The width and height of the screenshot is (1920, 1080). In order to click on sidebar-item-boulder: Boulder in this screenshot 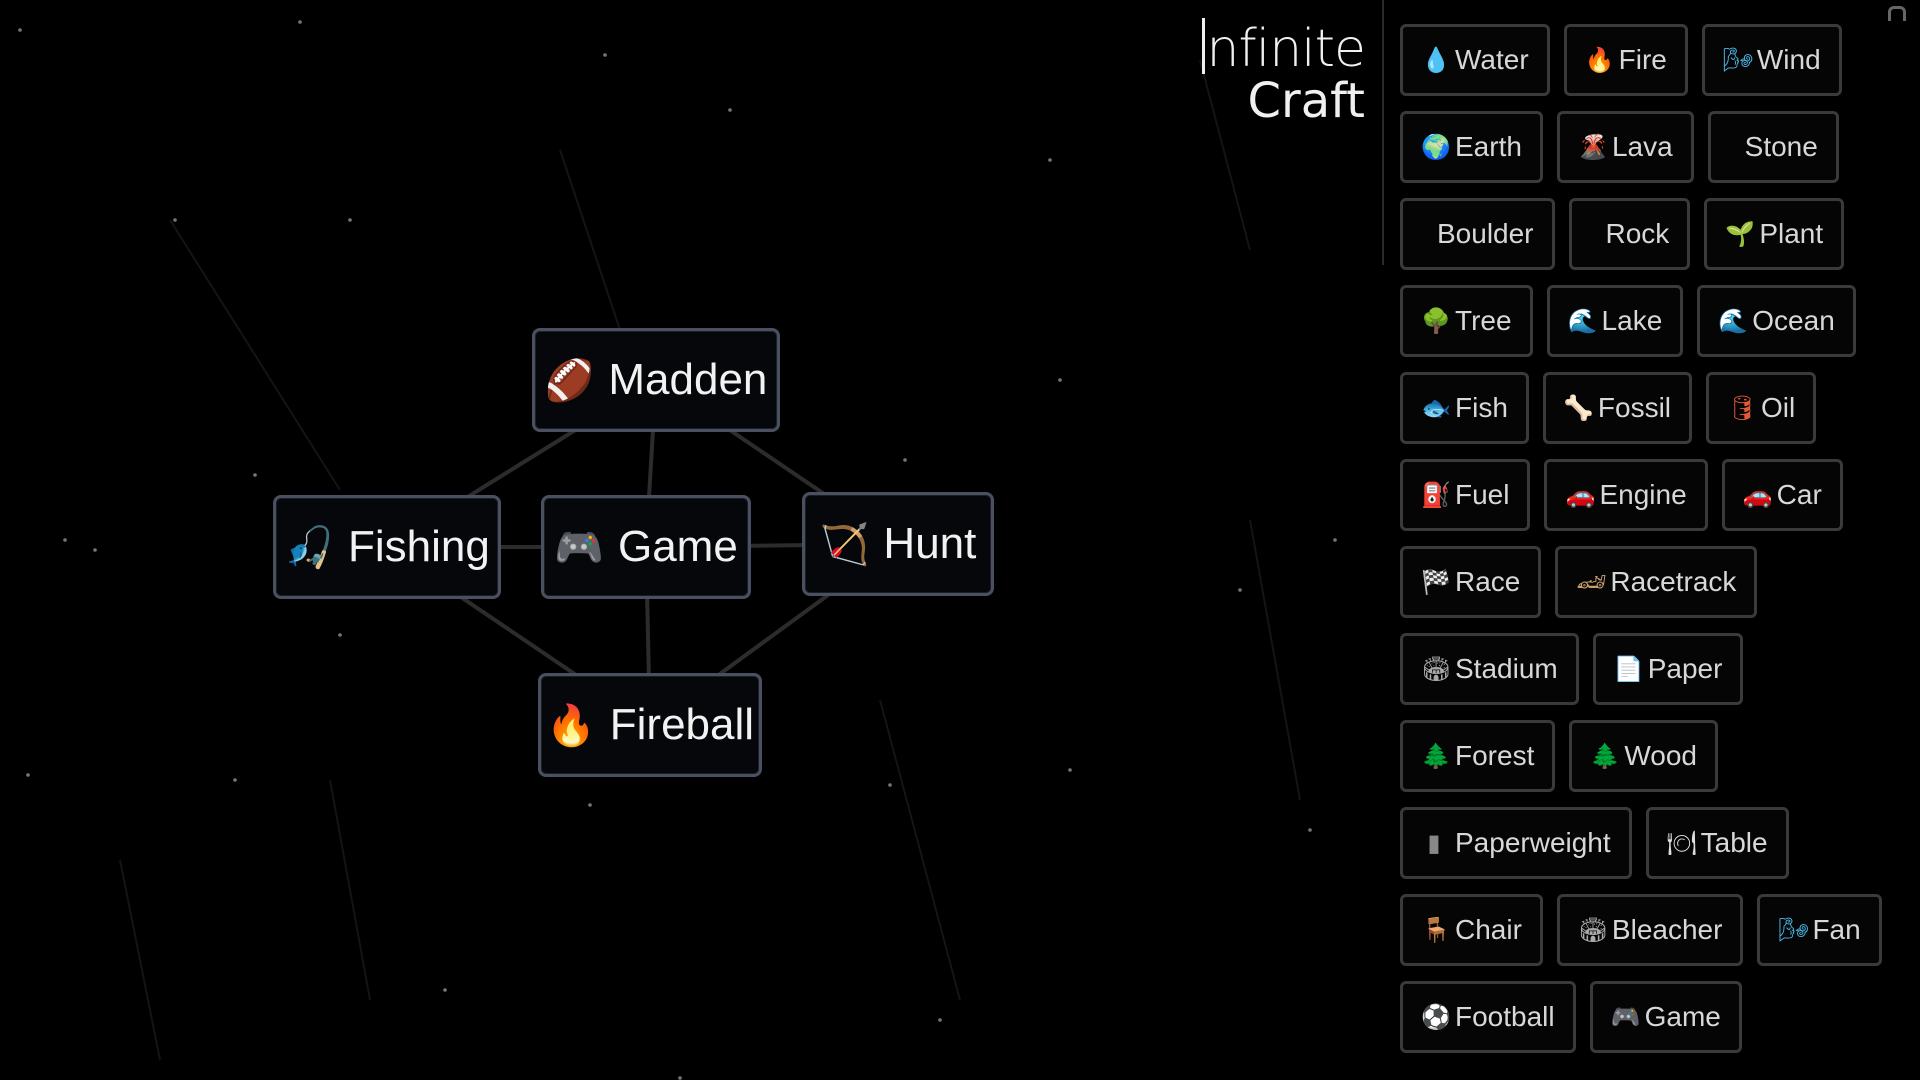, I will do `click(1477, 234)`.